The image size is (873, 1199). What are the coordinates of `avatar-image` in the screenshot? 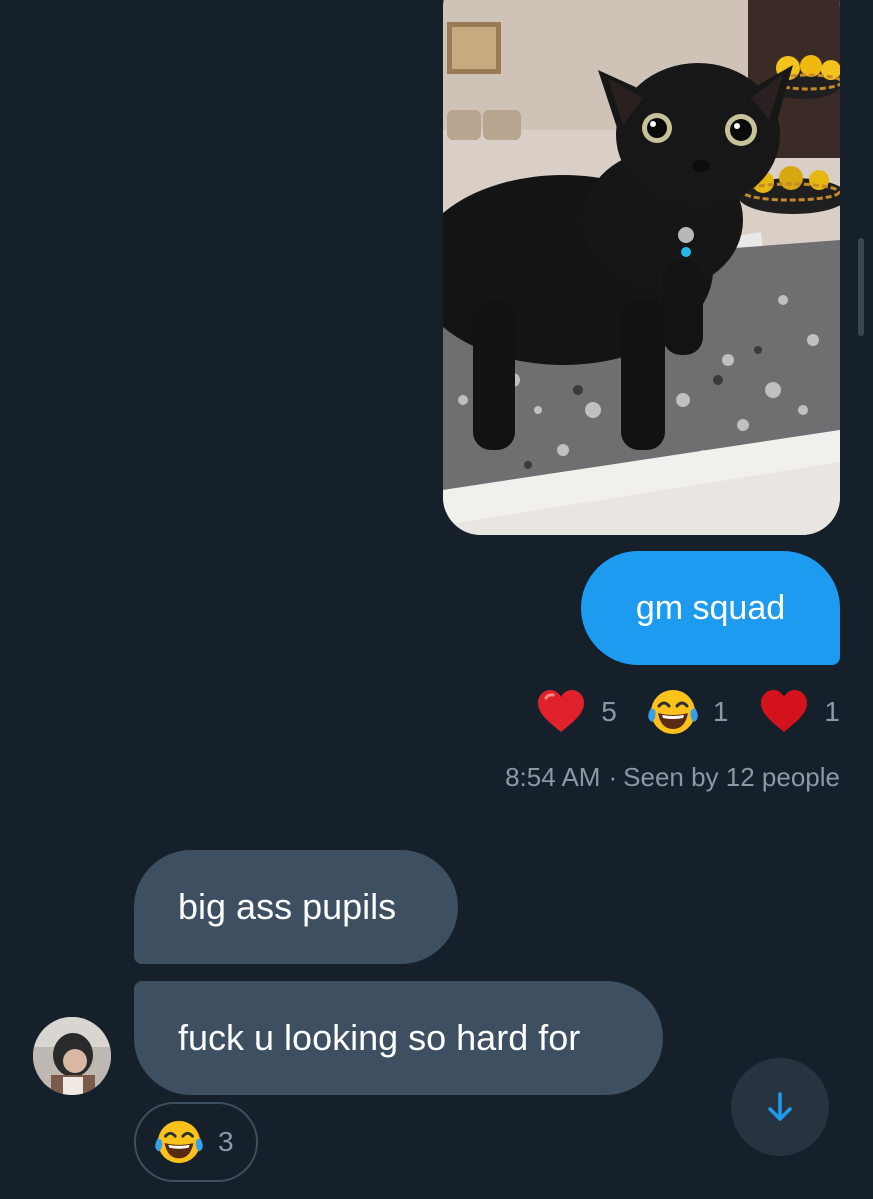 It's located at (72, 1056).